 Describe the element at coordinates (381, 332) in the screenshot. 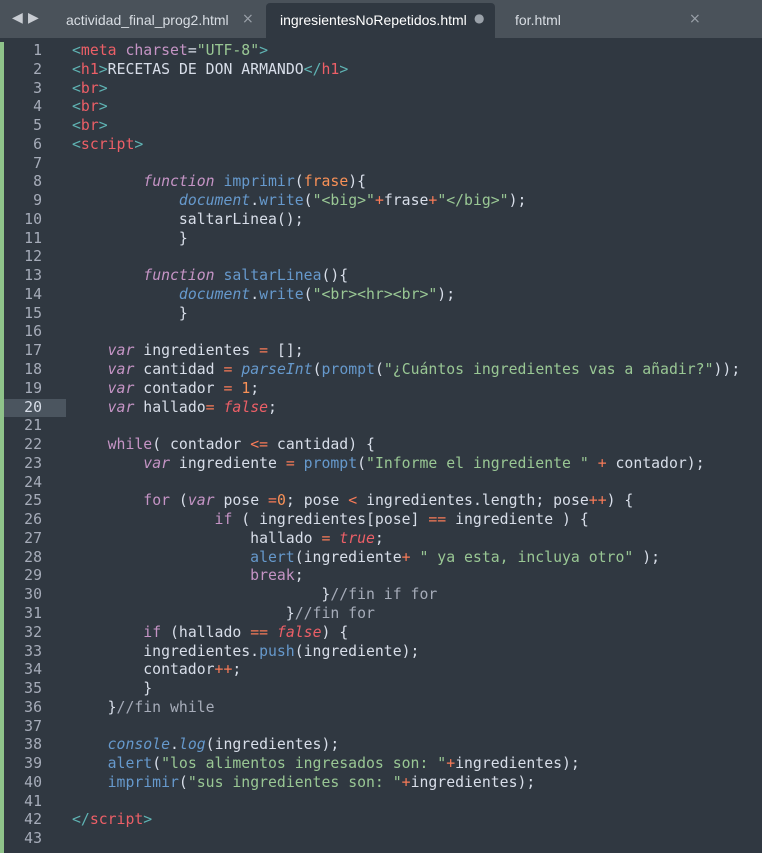

I see `code-line: 16` at that location.